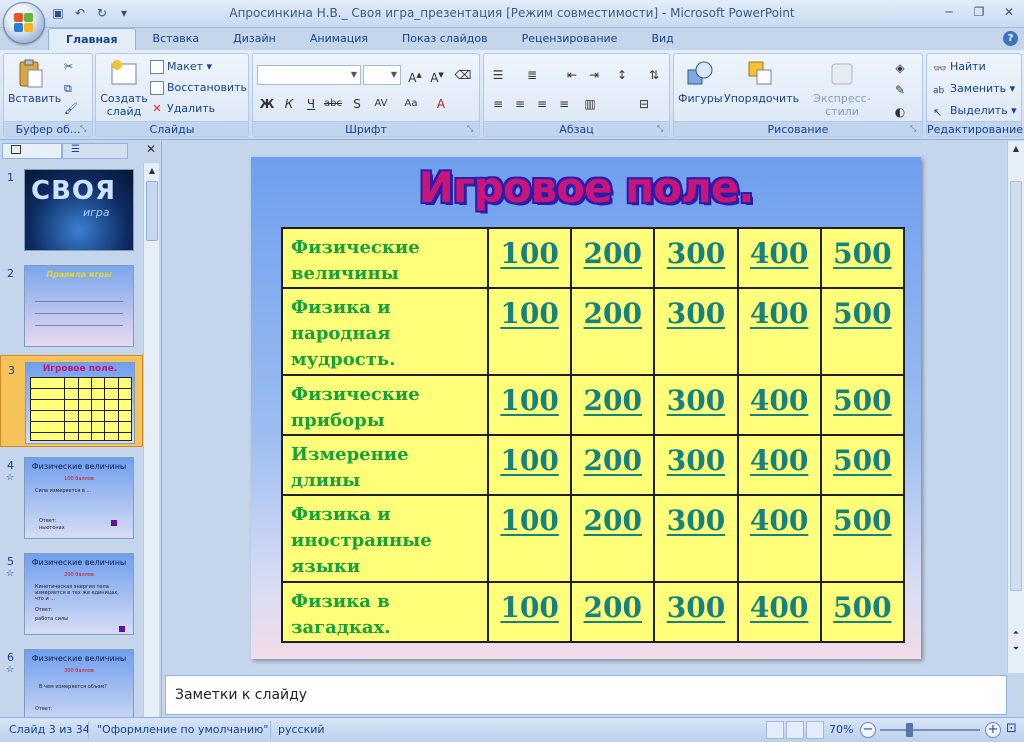  What do you see at coordinates (339, 39) in the screenshot?
I see `tab-animation: Анимация` at bounding box center [339, 39].